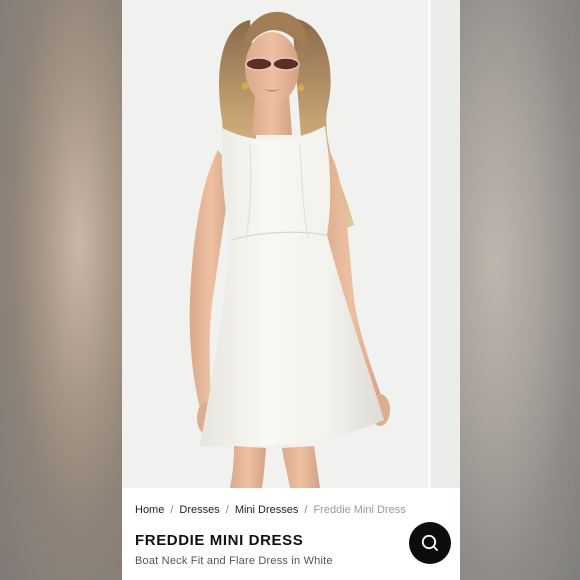 This screenshot has width=580, height=580. What do you see at coordinates (429, 244) in the screenshot?
I see `photo-divider` at bounding box center [429, 244].